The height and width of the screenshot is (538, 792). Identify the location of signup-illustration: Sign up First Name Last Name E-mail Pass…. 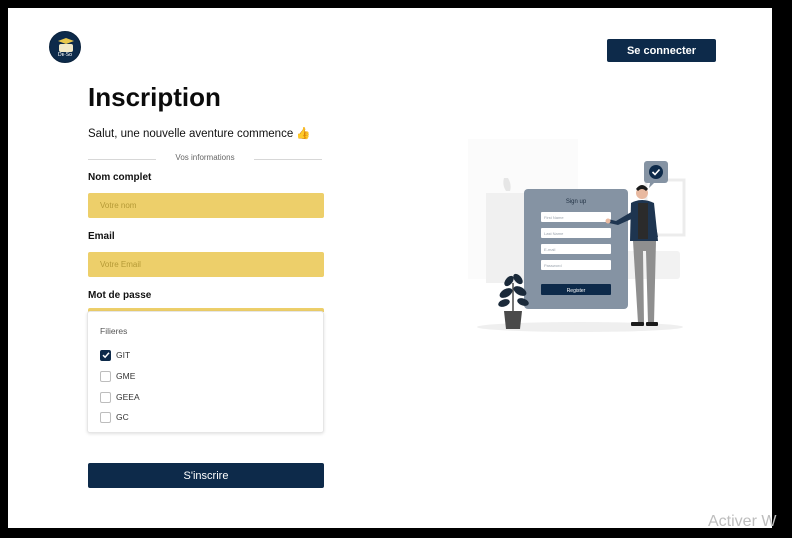
(577, 235).